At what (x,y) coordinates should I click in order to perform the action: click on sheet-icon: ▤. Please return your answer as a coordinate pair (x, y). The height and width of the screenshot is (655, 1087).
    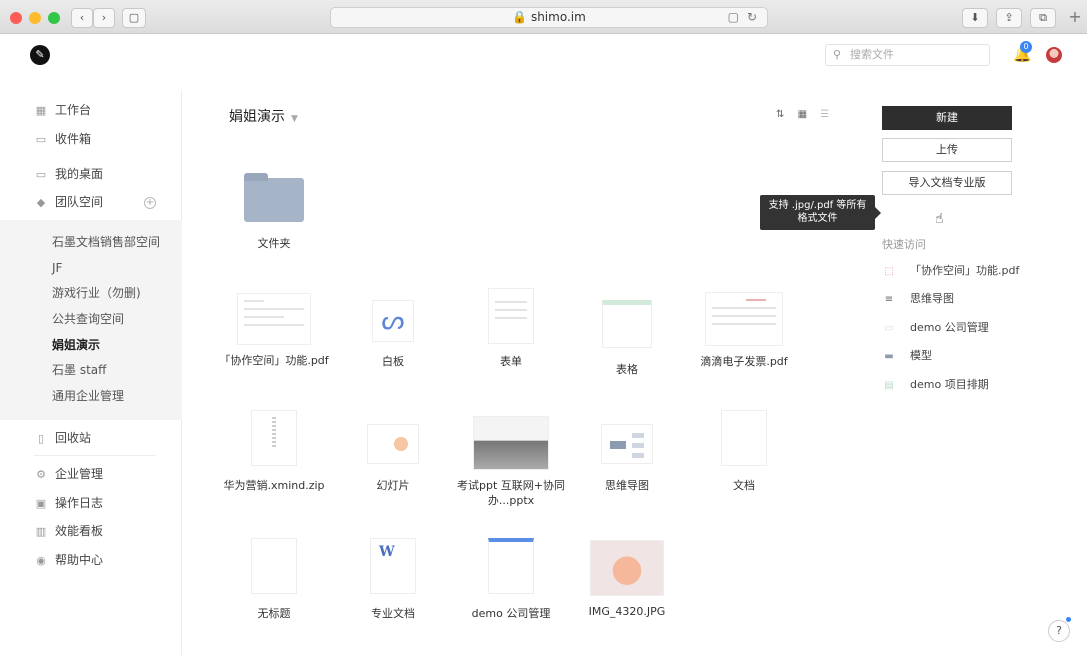
    Looking at the image, I should click on (889, 385).